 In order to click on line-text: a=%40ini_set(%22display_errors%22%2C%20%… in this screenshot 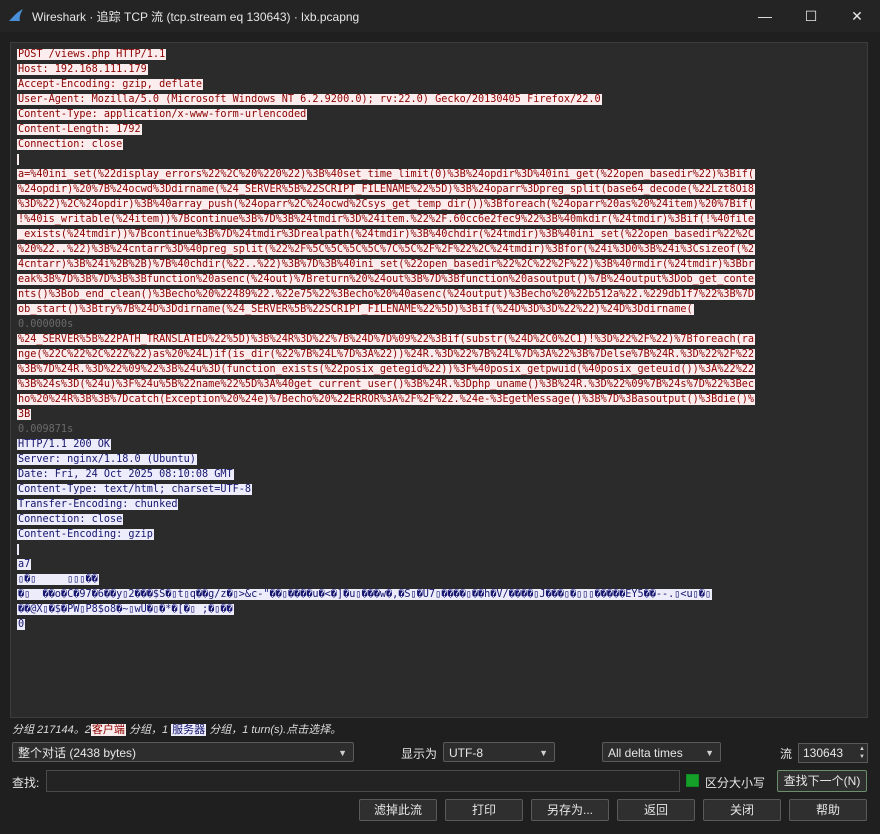, I will do `click(386, 174)`.